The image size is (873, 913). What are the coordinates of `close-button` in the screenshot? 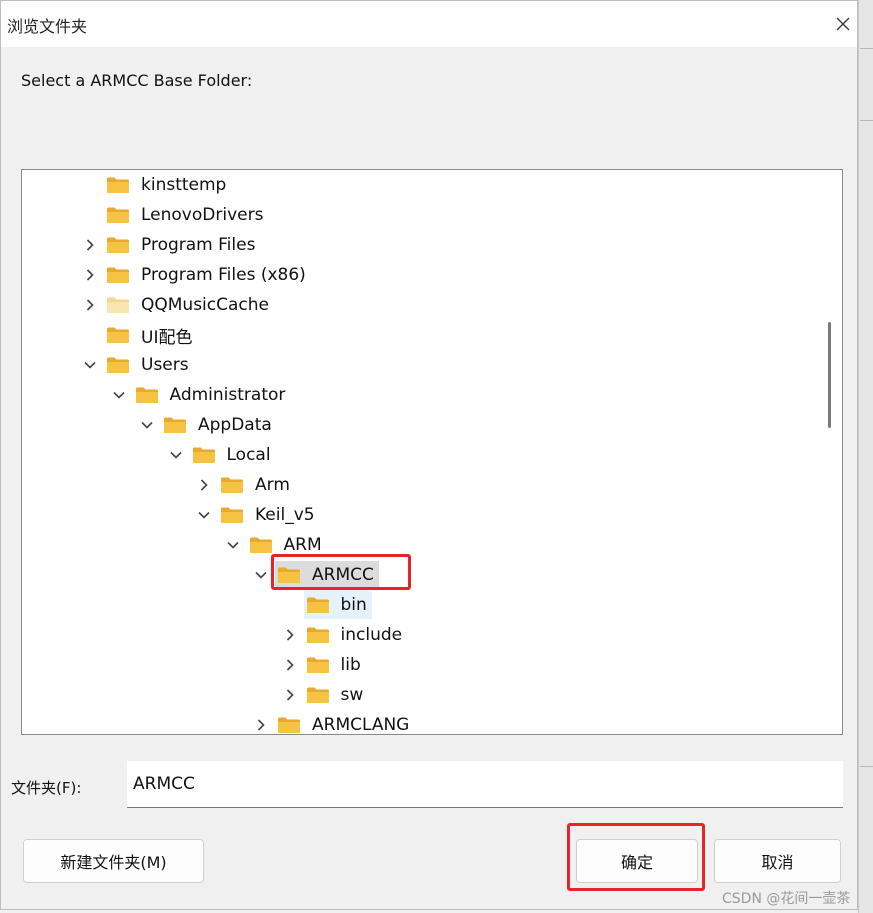 It's located at (843, 24).